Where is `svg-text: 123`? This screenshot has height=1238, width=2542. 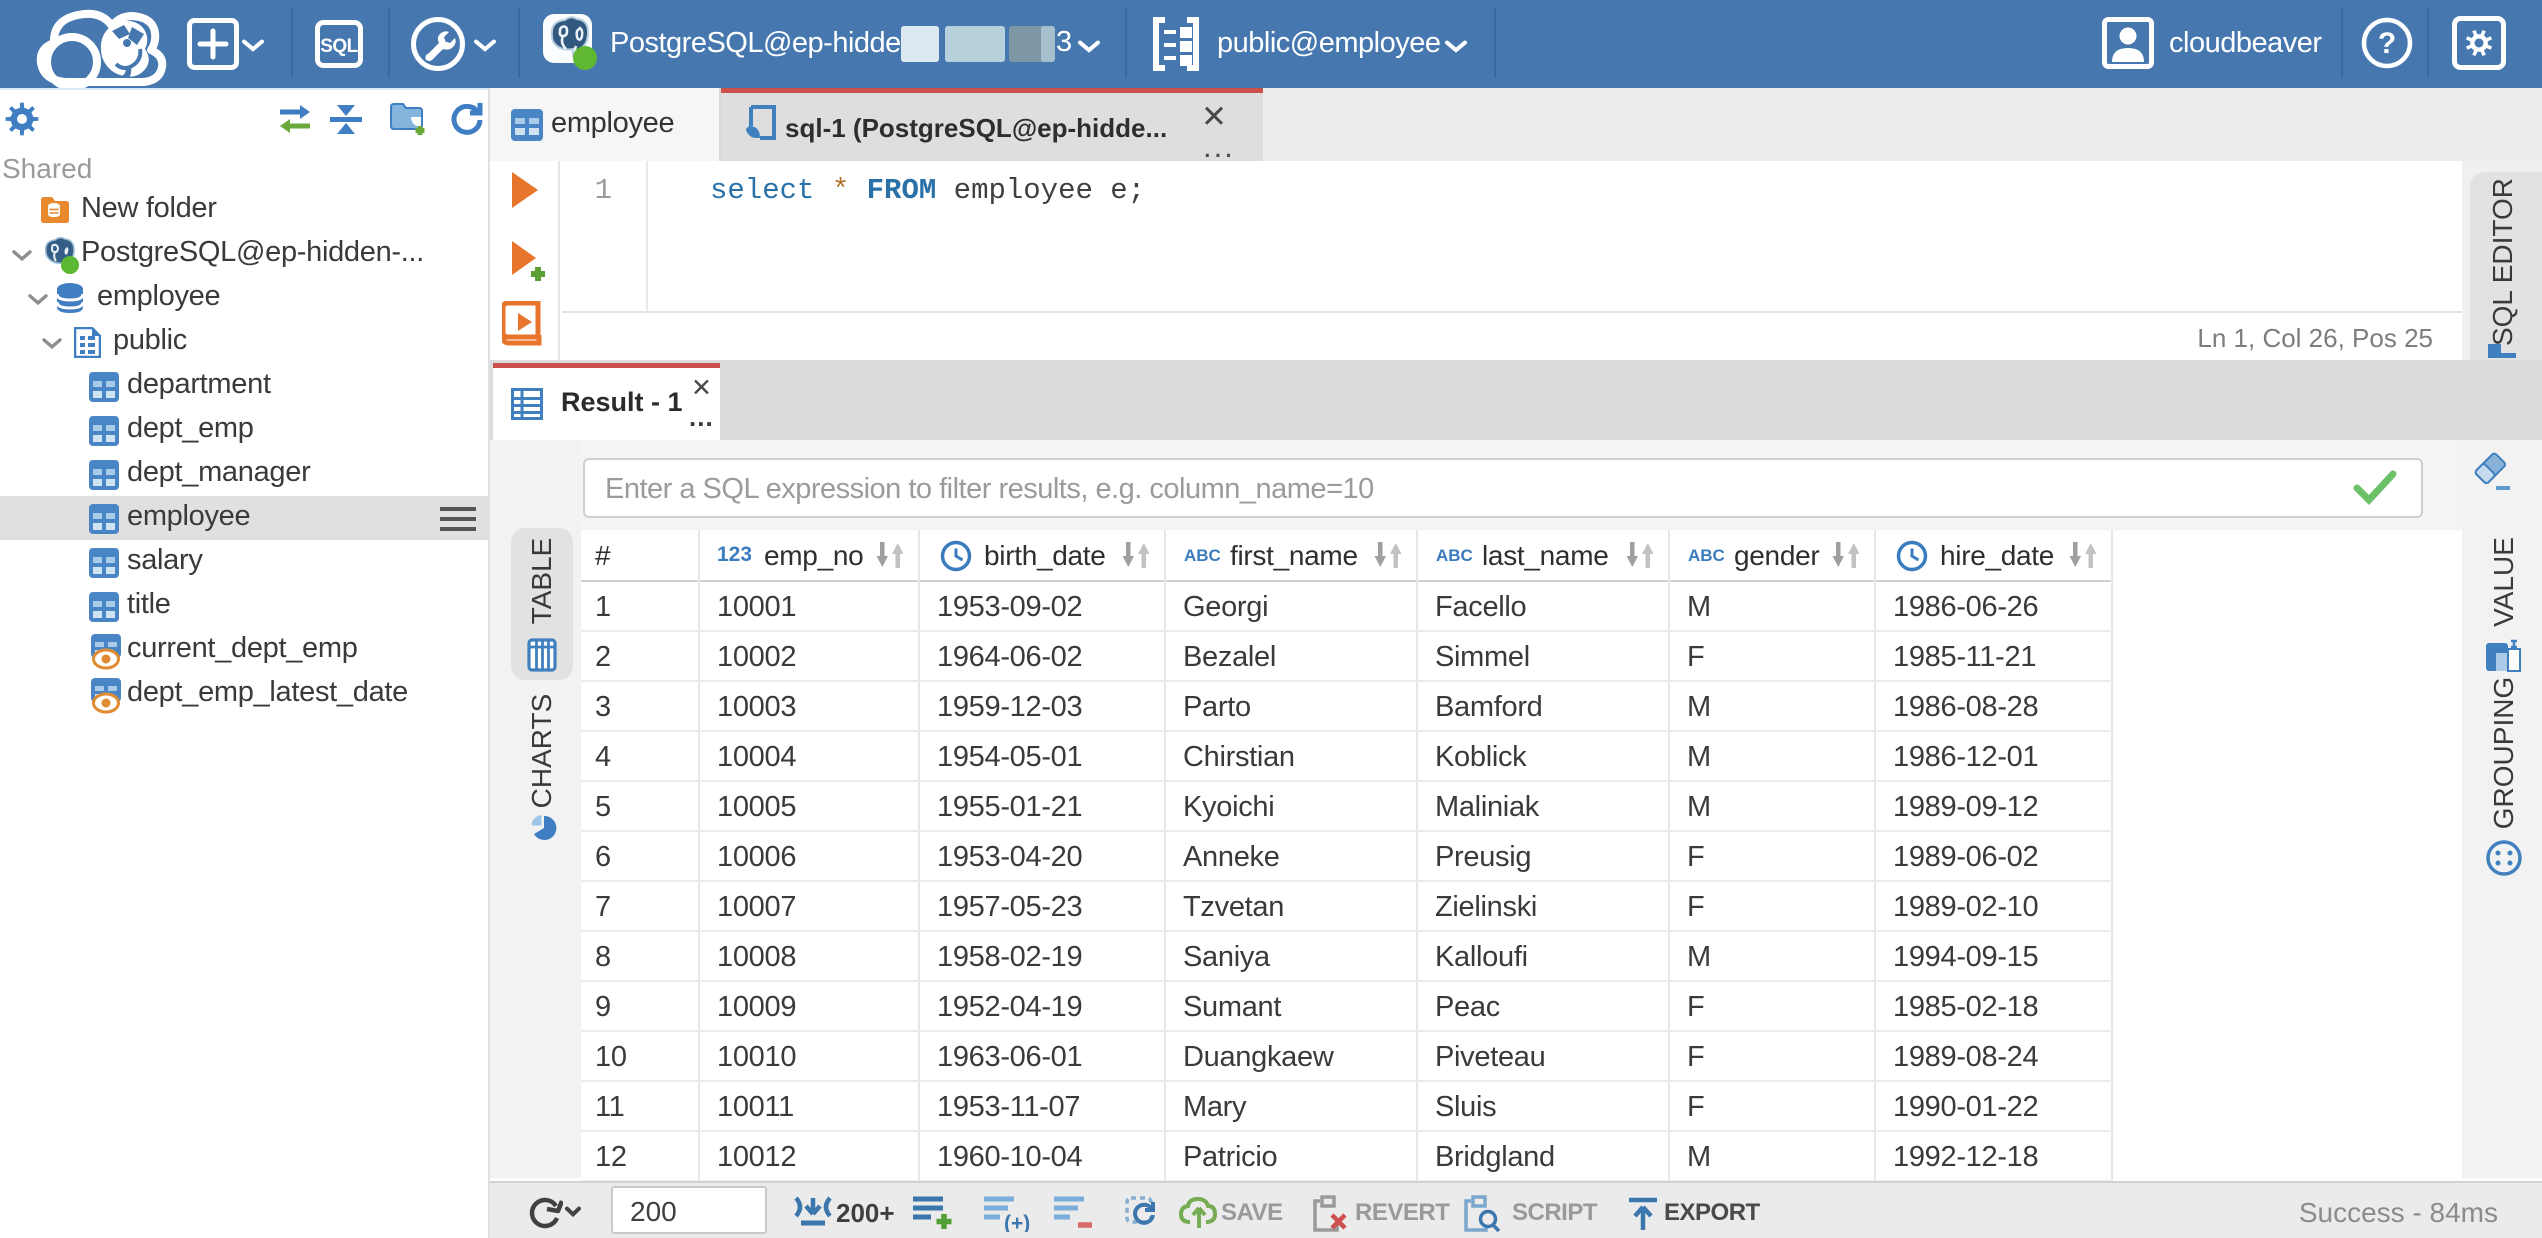 svg-text: 123 is located at coordinates (734, 554).